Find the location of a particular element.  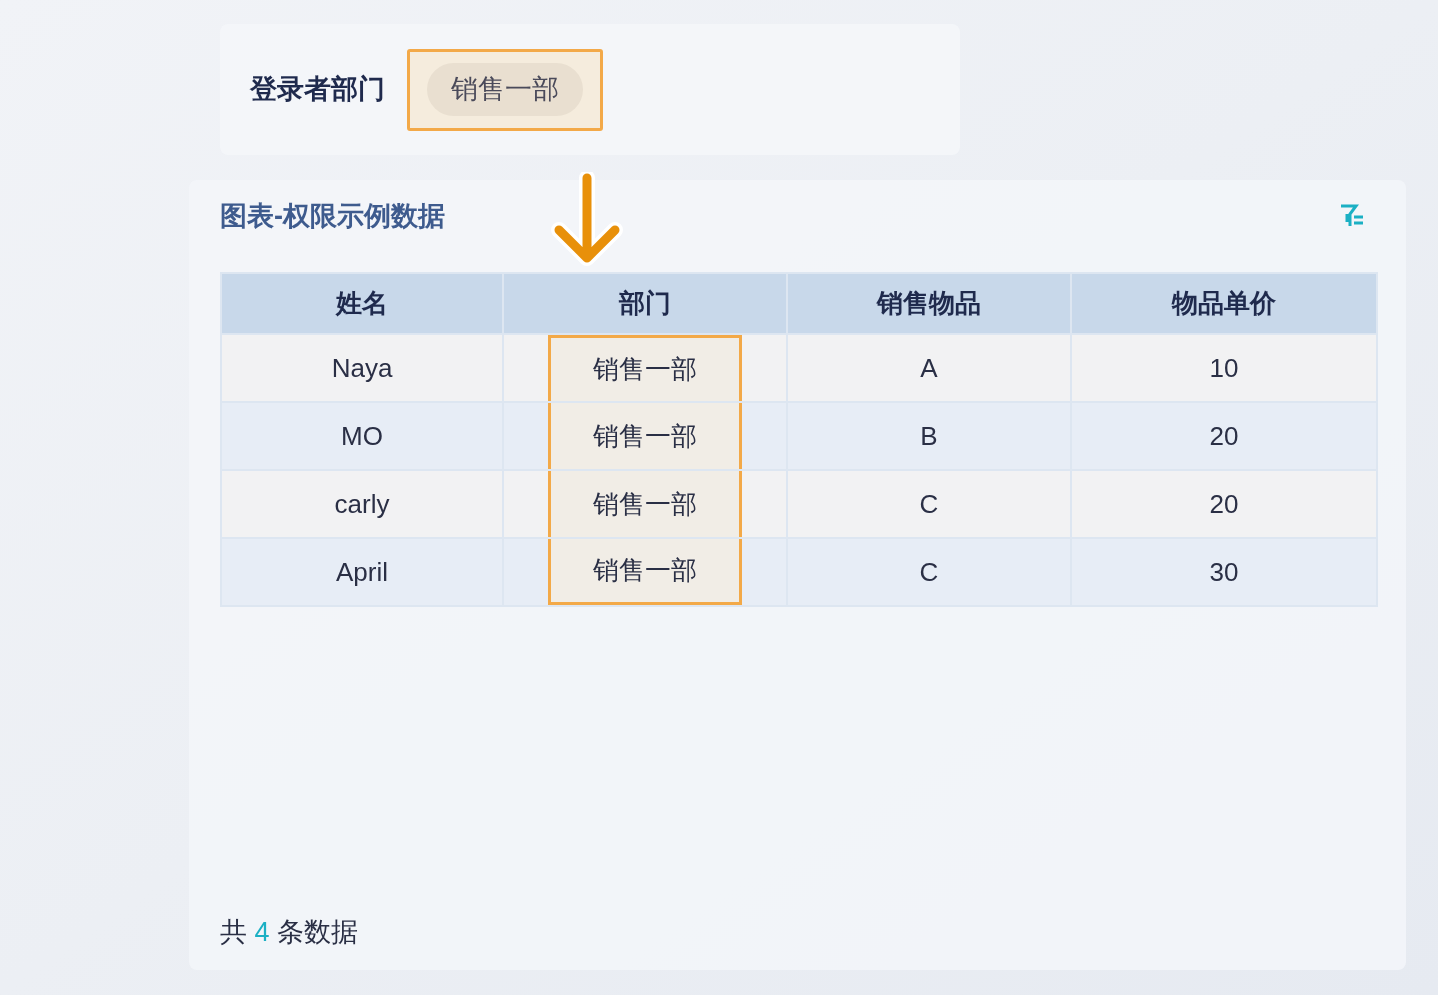

table-cell-text: April is located at coordinates (362, 572).